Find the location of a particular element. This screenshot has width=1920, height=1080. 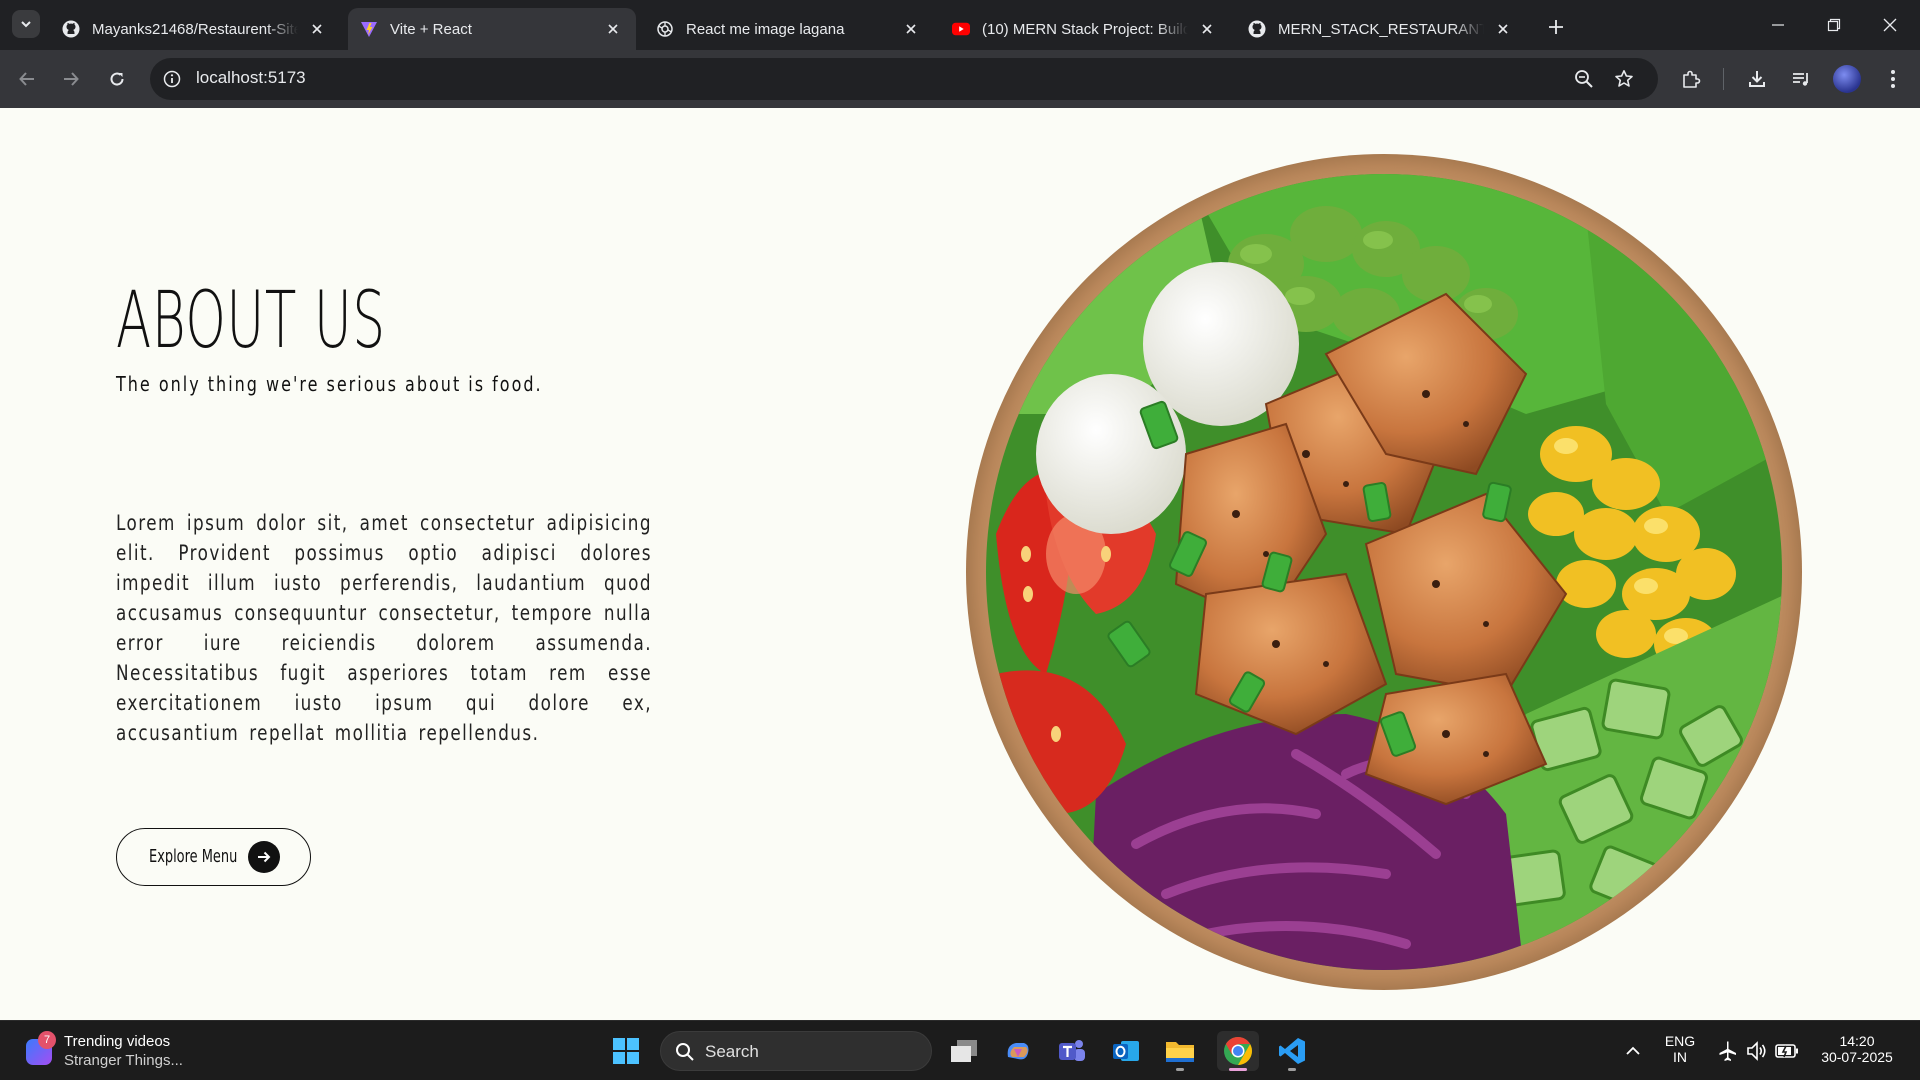

site-info-icon is located at coordinates (172, 79).